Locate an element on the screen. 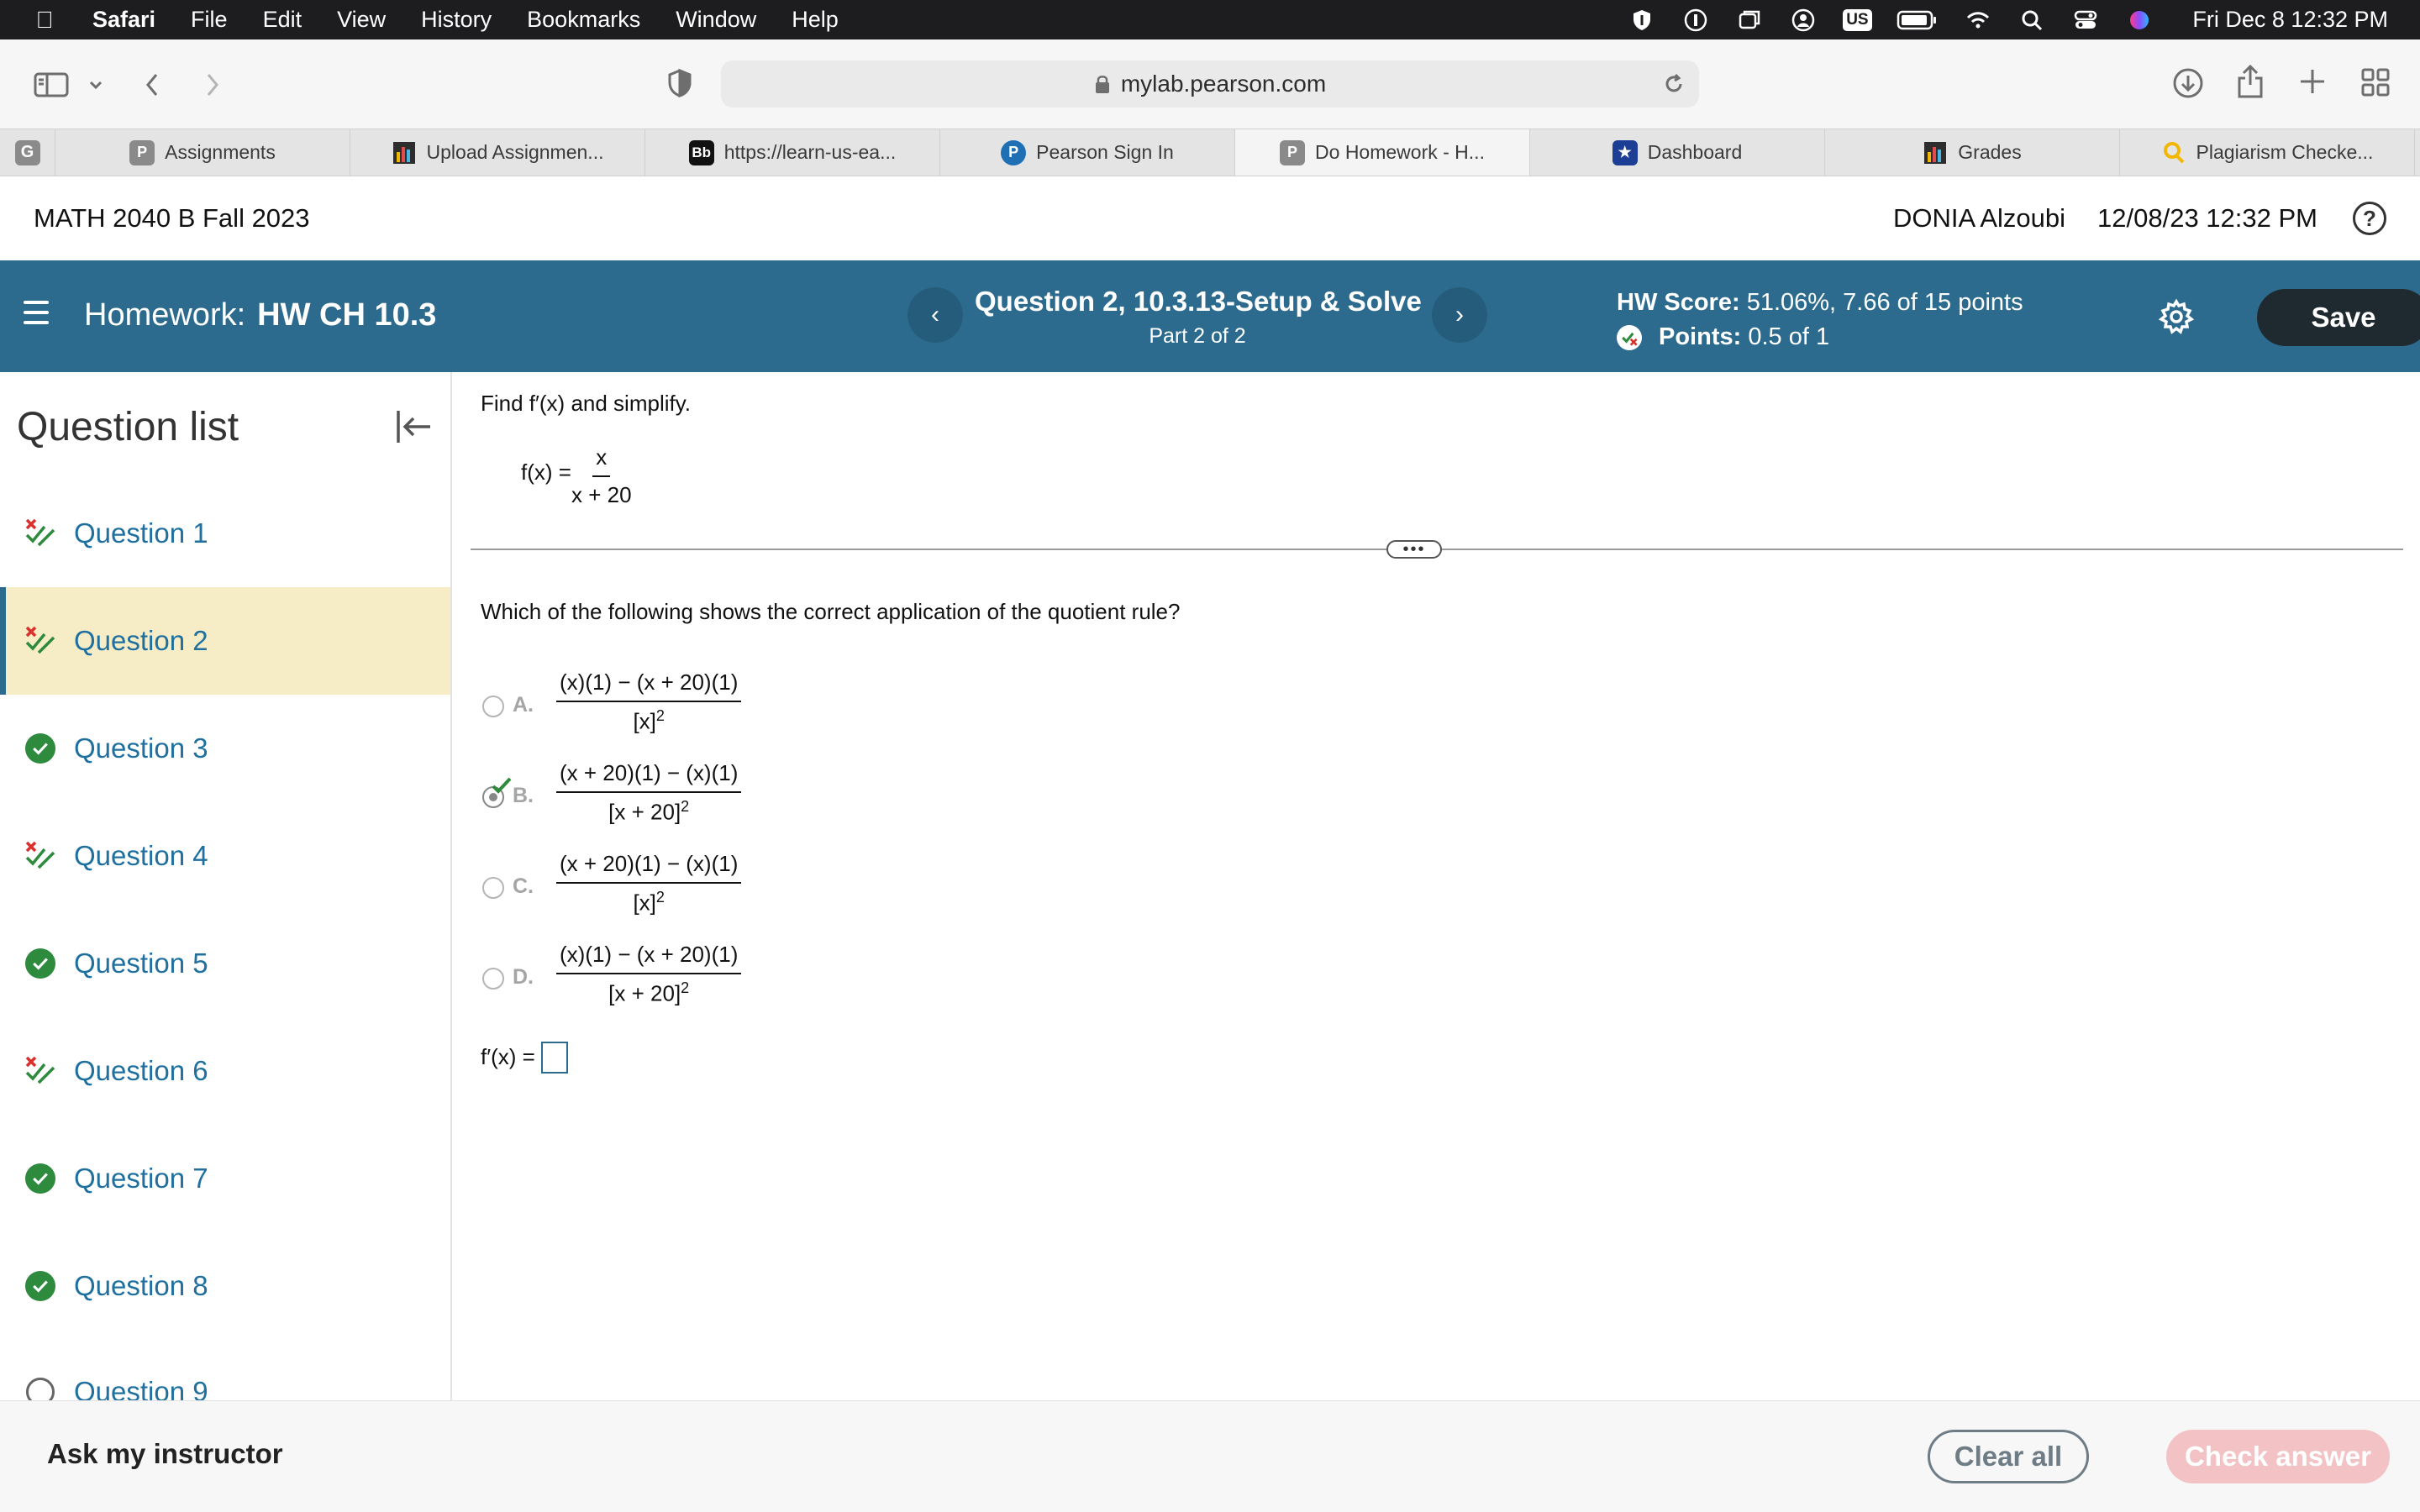  previous-question-button: ‹ is located at coordinates (935, 315).